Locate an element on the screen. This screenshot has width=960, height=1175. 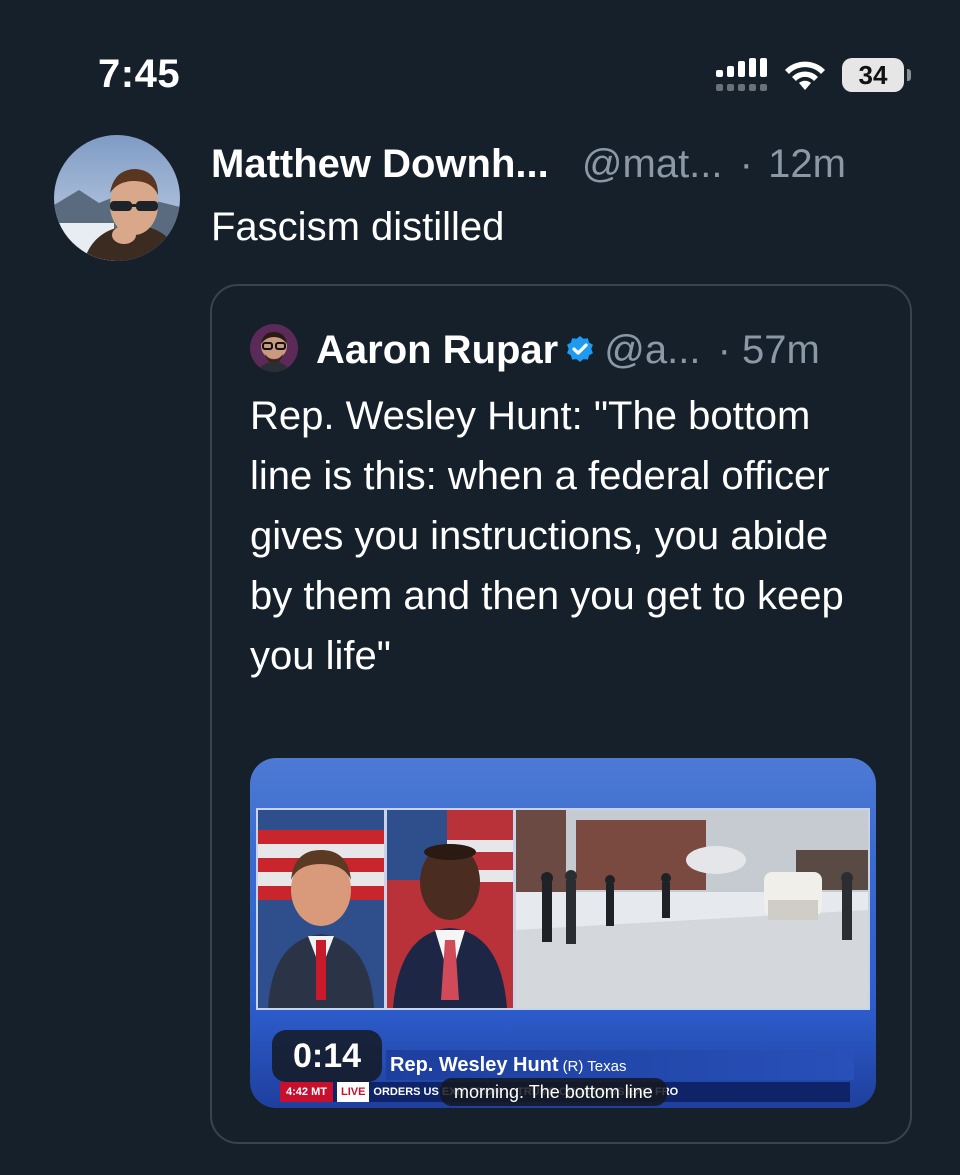
author-avatar is located at coordinates (117, 198).